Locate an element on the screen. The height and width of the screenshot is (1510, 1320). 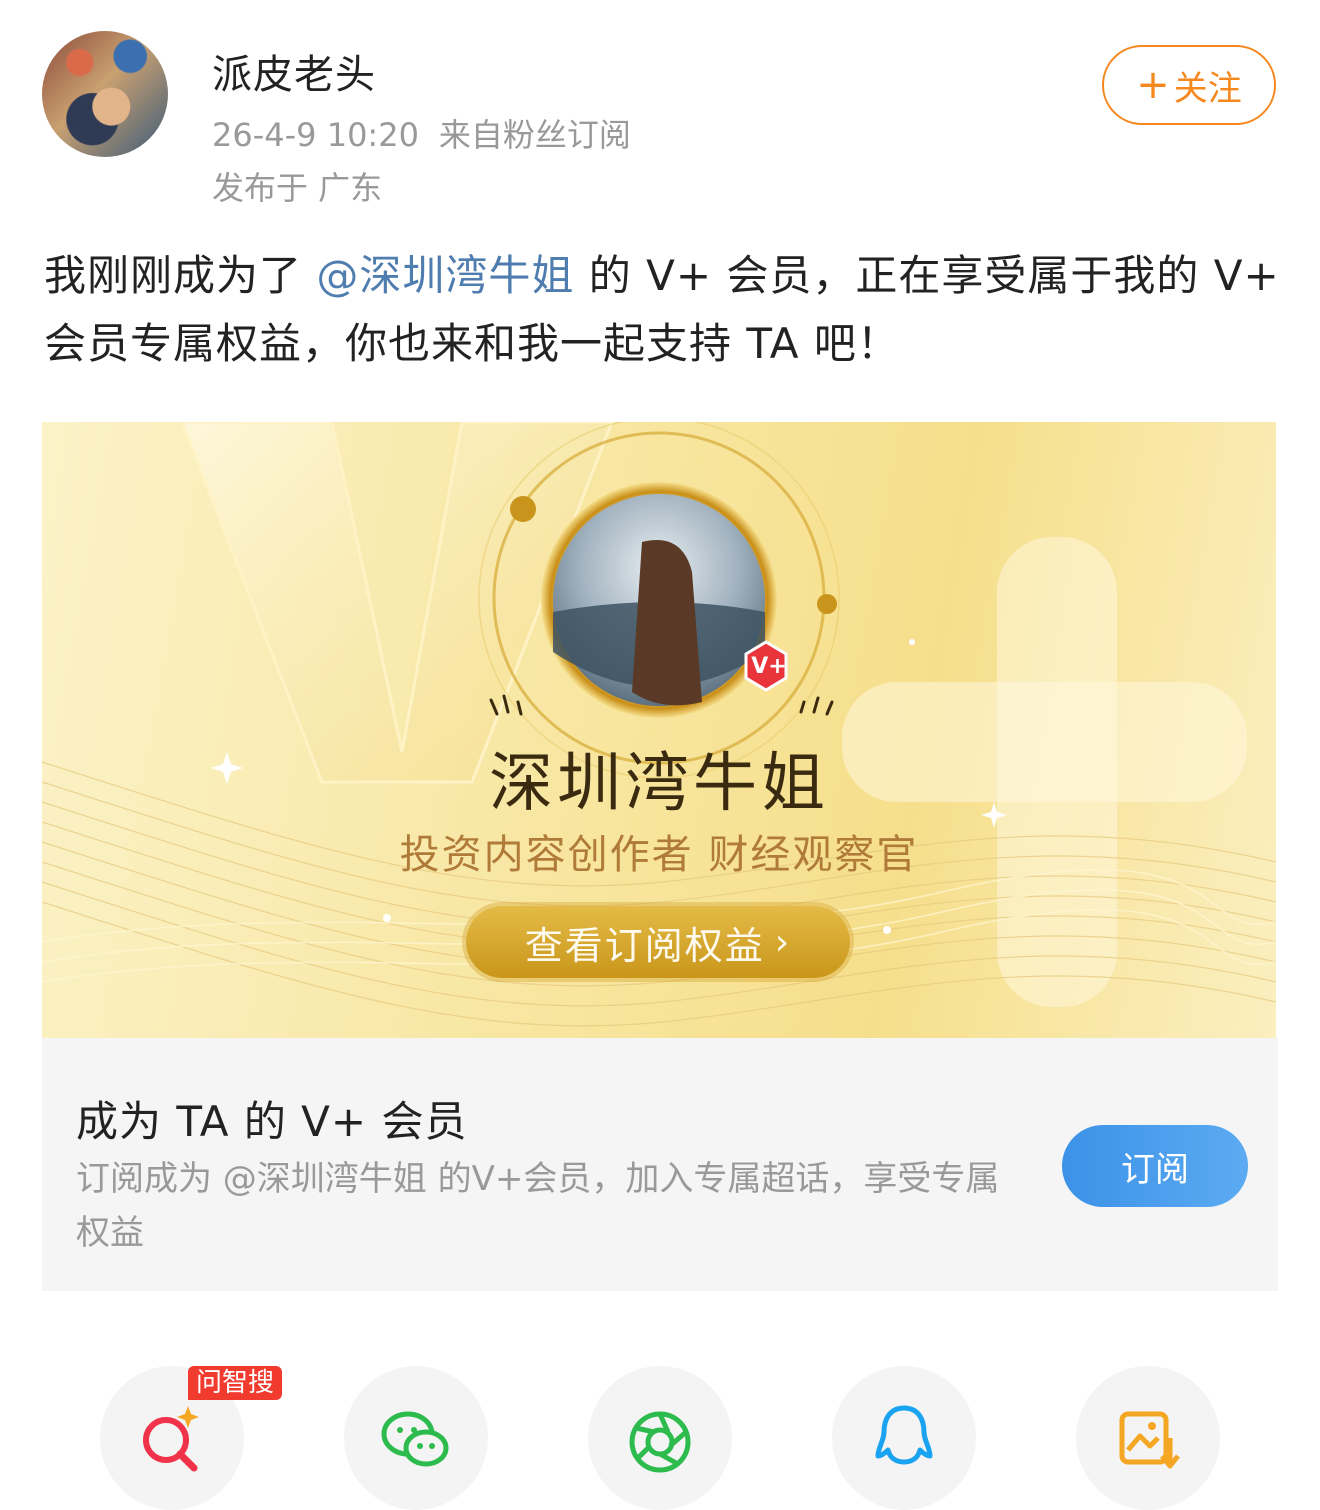
view-benefits-button: 查看订阅权益 › is located at coordinates (658, 942).